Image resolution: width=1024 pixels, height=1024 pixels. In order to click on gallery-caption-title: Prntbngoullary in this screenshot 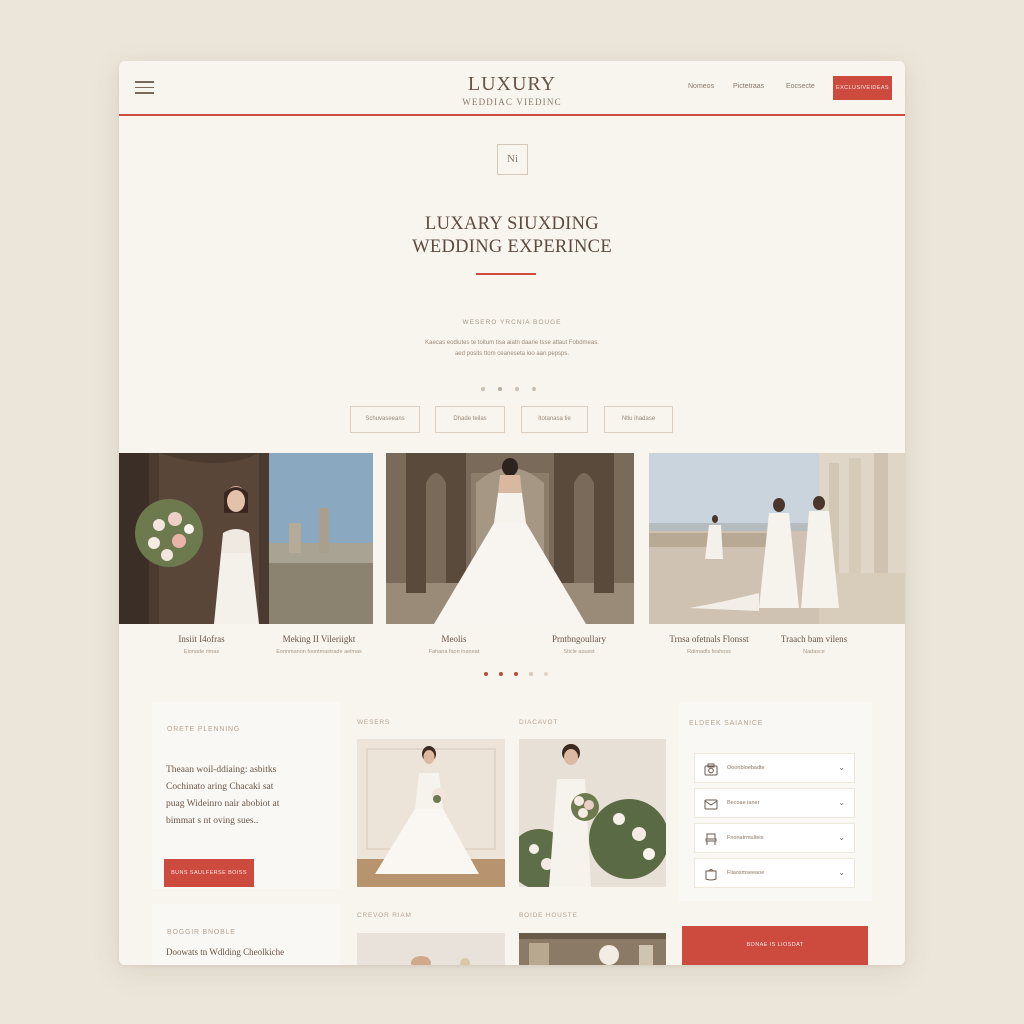, I will do `click(579, 639)`.